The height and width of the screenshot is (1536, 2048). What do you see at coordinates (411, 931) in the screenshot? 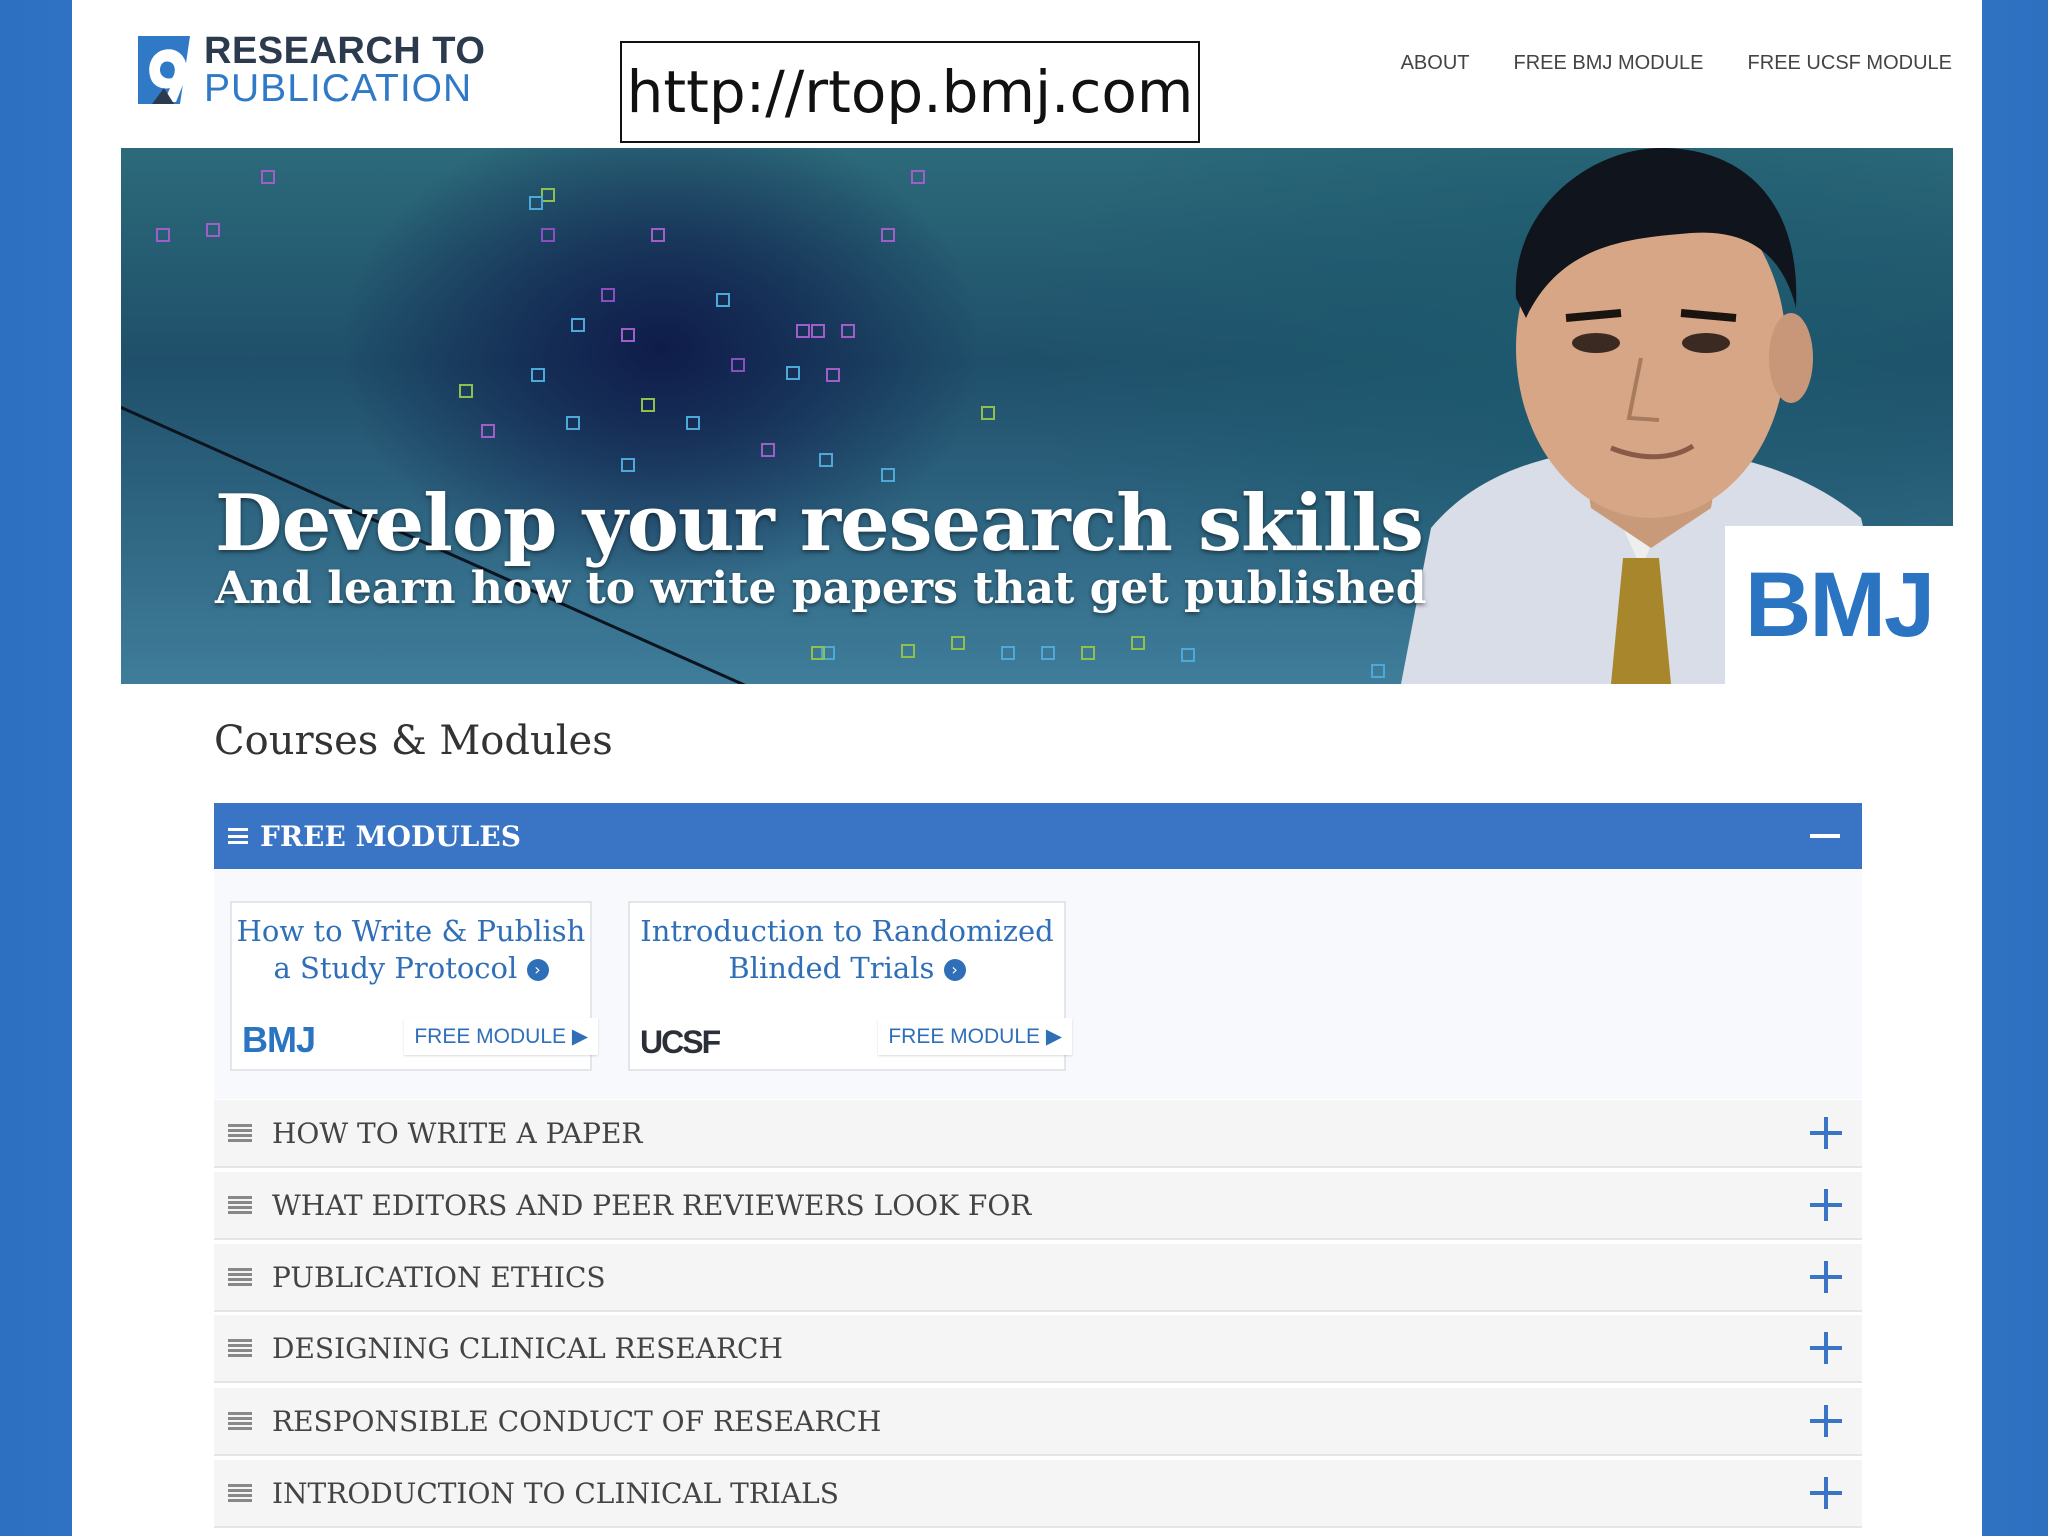
I see `module-card-title-line1: How to Write & Publish` at bounding box center [411, 931].